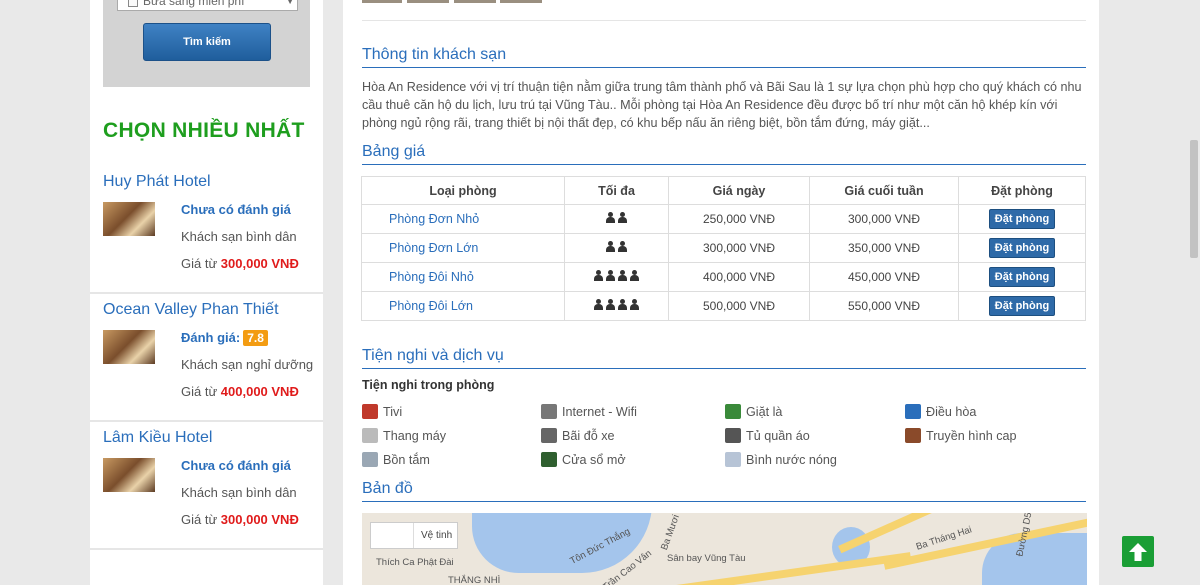 The height and width of the screenshot is (585, 1200). I want to click on amenity-label: Cửa sổ mở, so click(594, 459).